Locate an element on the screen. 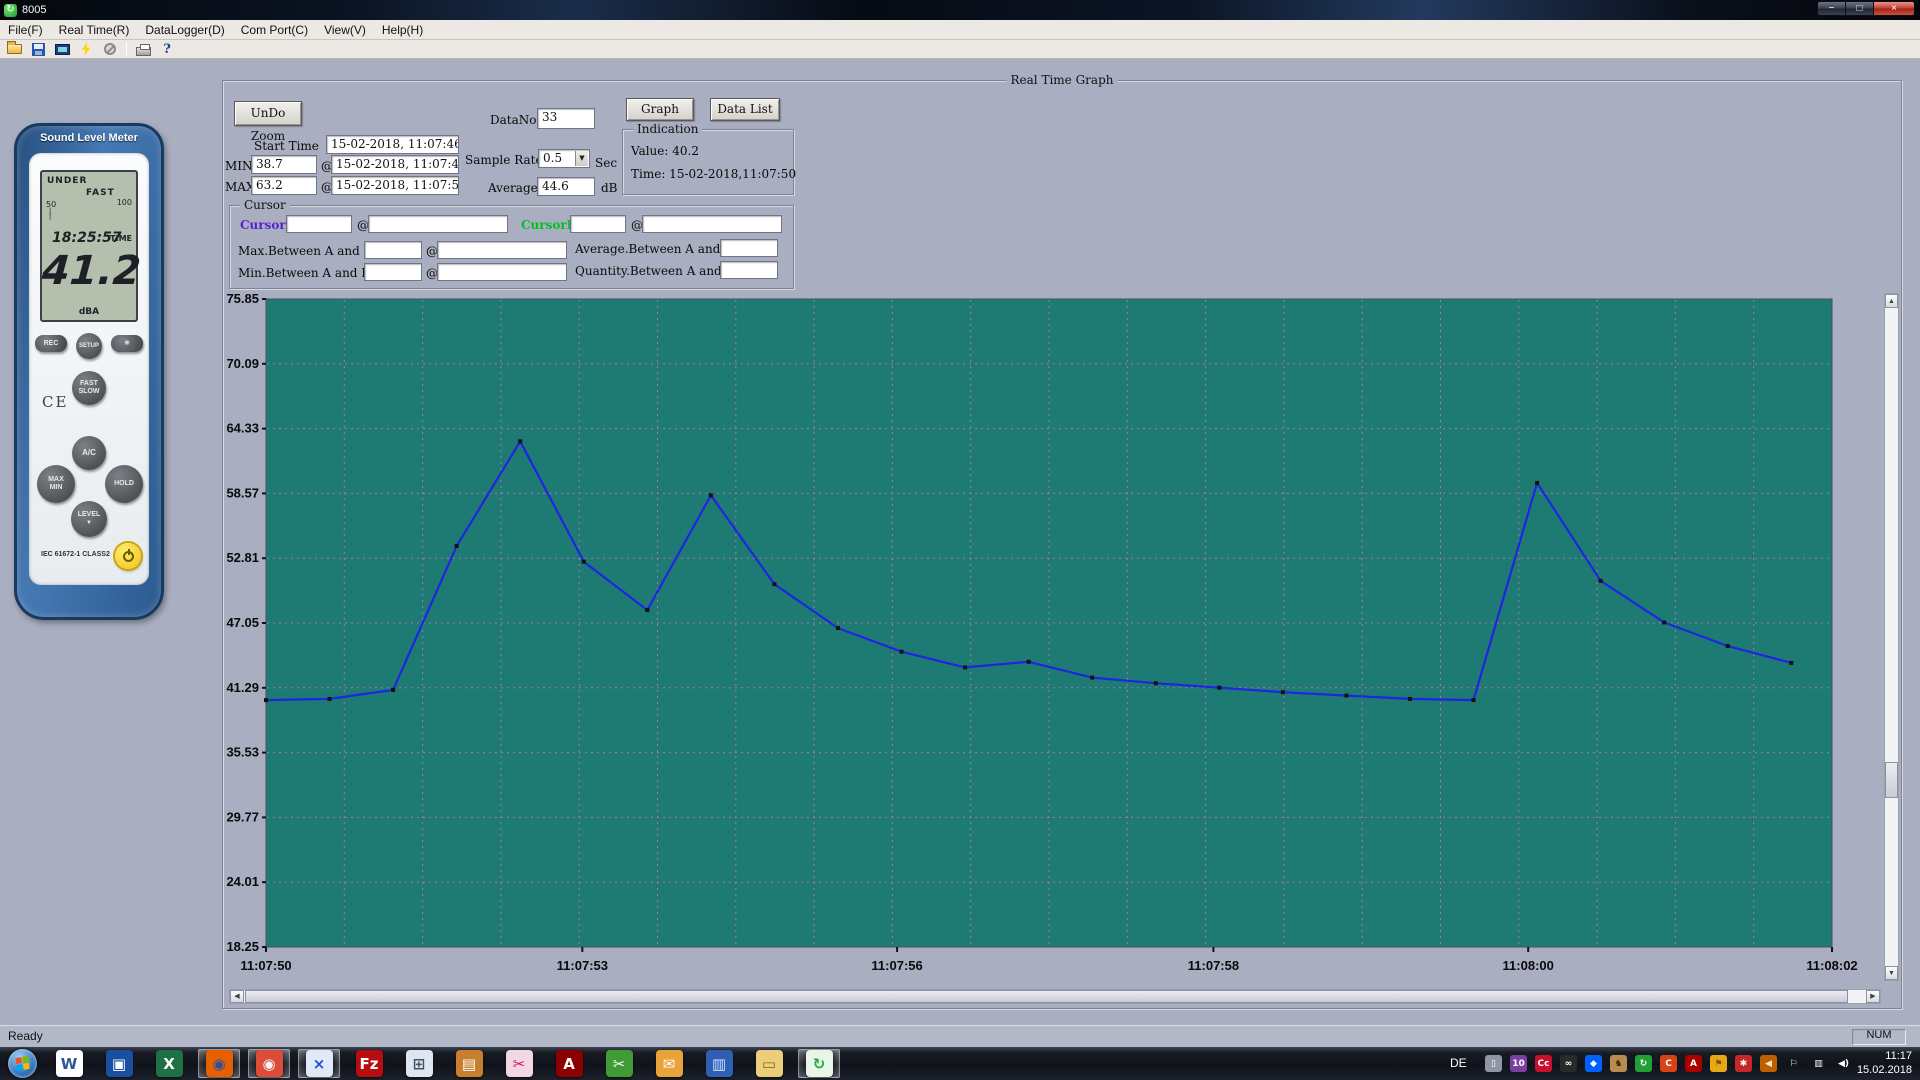  cursor-b-time-field is located at coordinates (712, 224).